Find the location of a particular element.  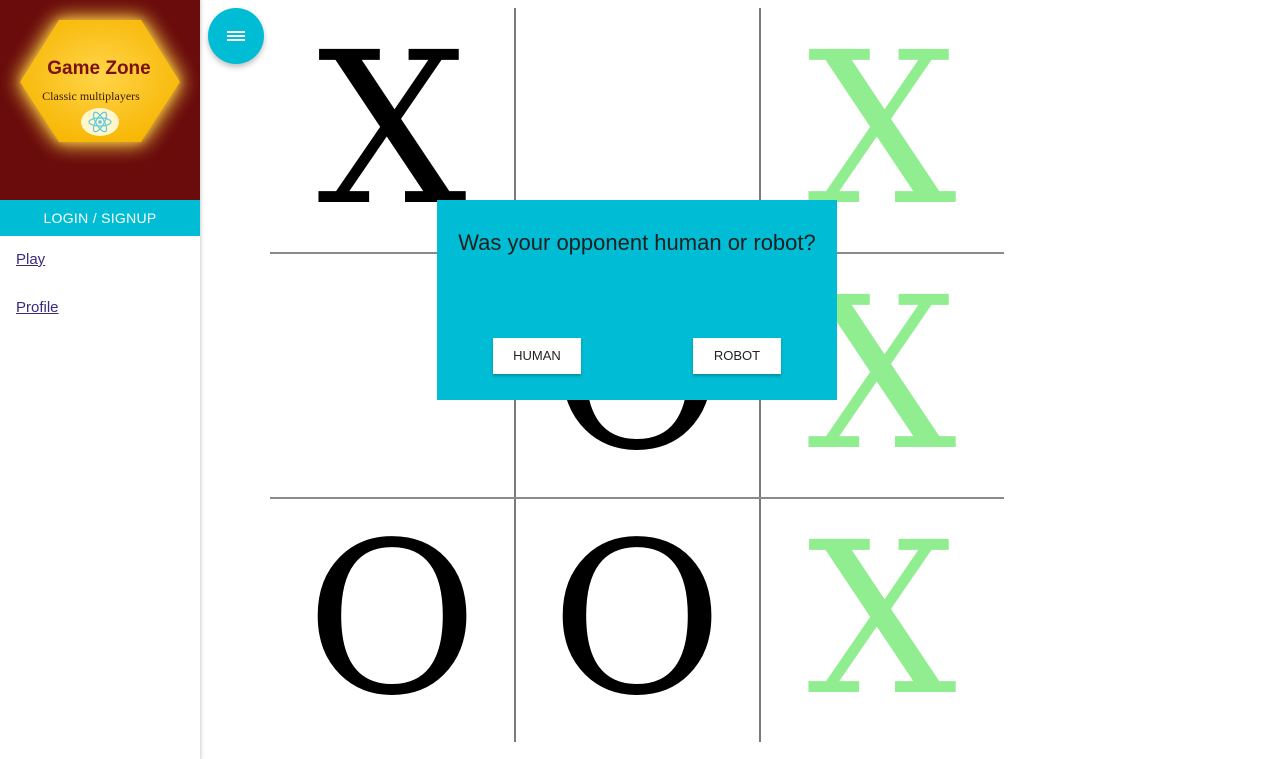

hamburger-menu-icon is located at coordinates (236, 36).